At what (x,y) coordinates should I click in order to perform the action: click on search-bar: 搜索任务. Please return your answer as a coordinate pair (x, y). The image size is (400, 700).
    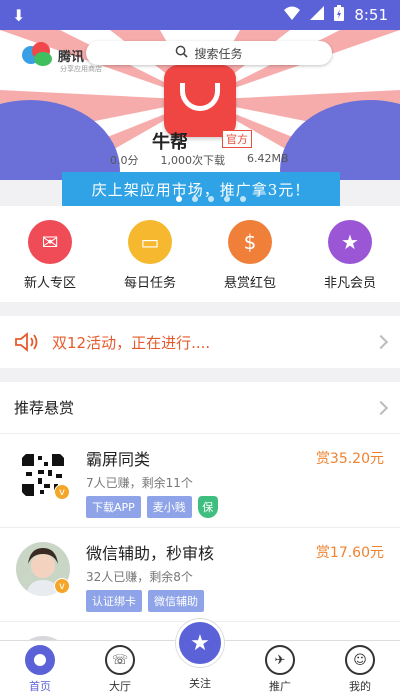
    Looking at the image, I should click on (209, 53).